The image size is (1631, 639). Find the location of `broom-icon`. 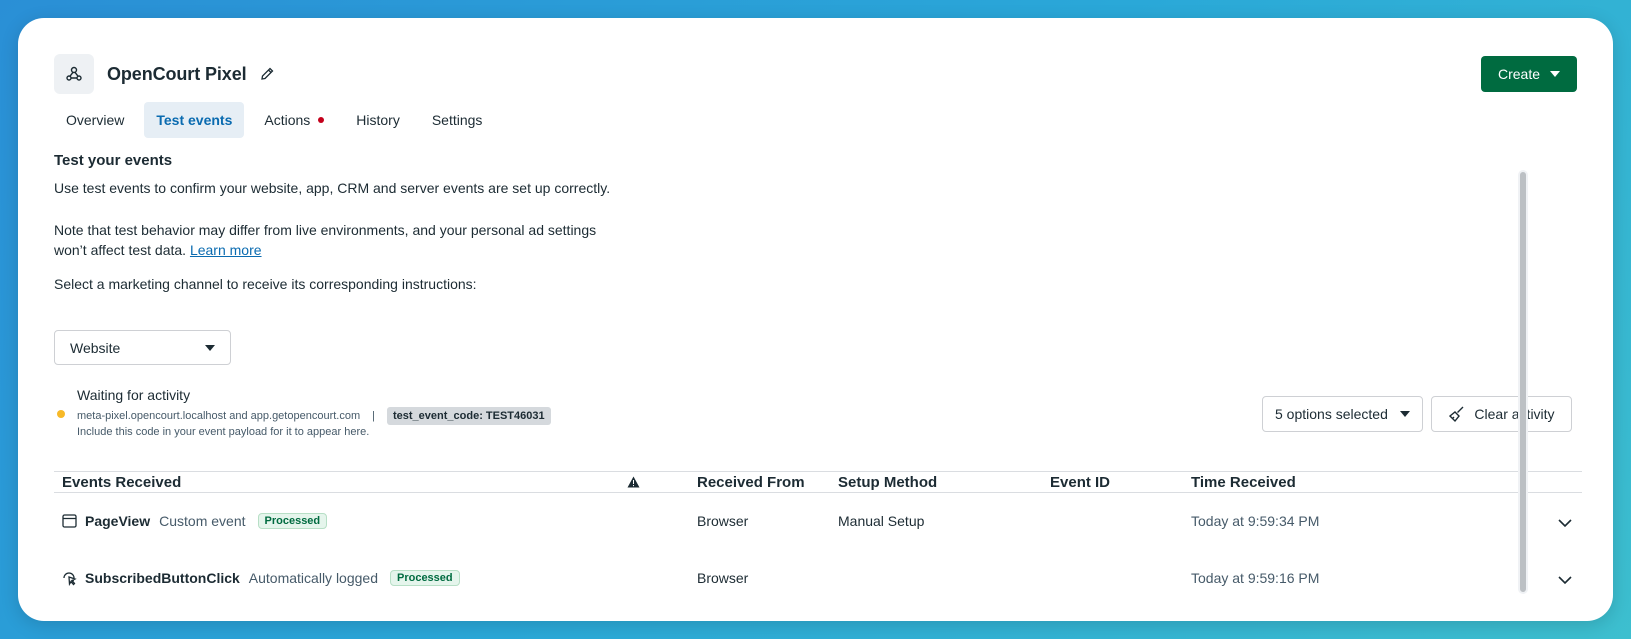

broom-icon is located at coordinates (1456, 414).